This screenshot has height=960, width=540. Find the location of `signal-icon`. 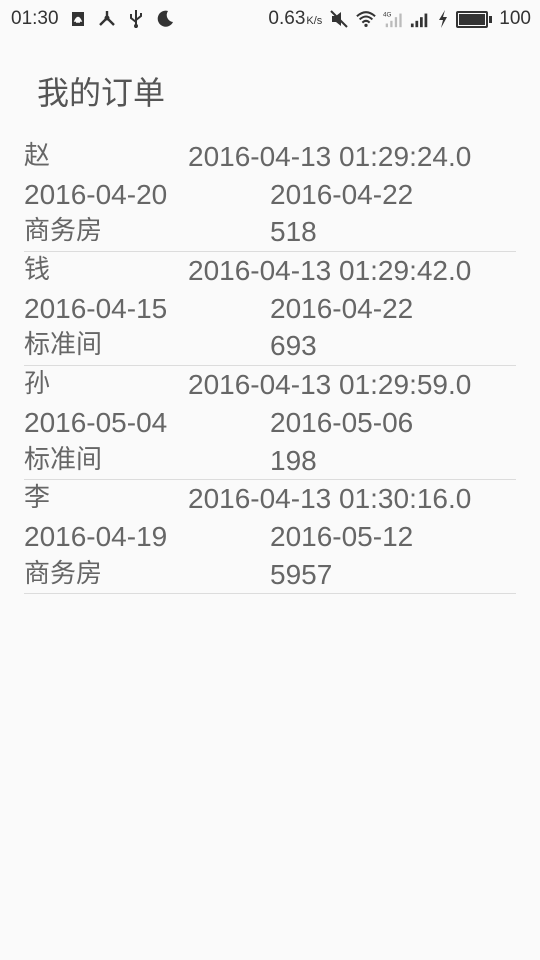

signal-icon is located at coordinates (420, 19).